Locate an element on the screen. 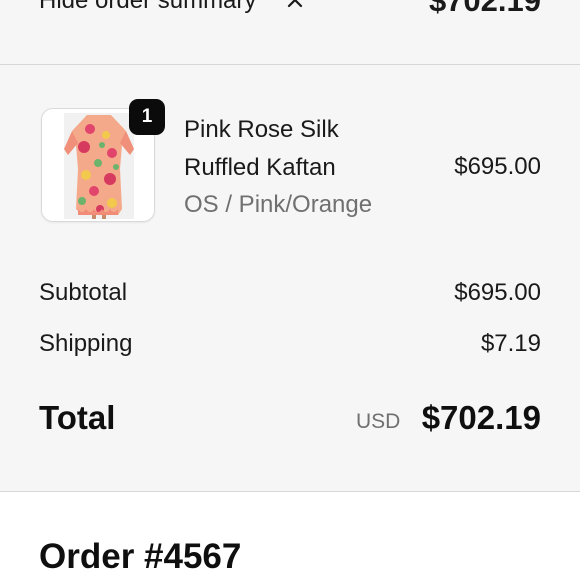  subtotal-label: Subtotal is located at coordinates (83, 292).